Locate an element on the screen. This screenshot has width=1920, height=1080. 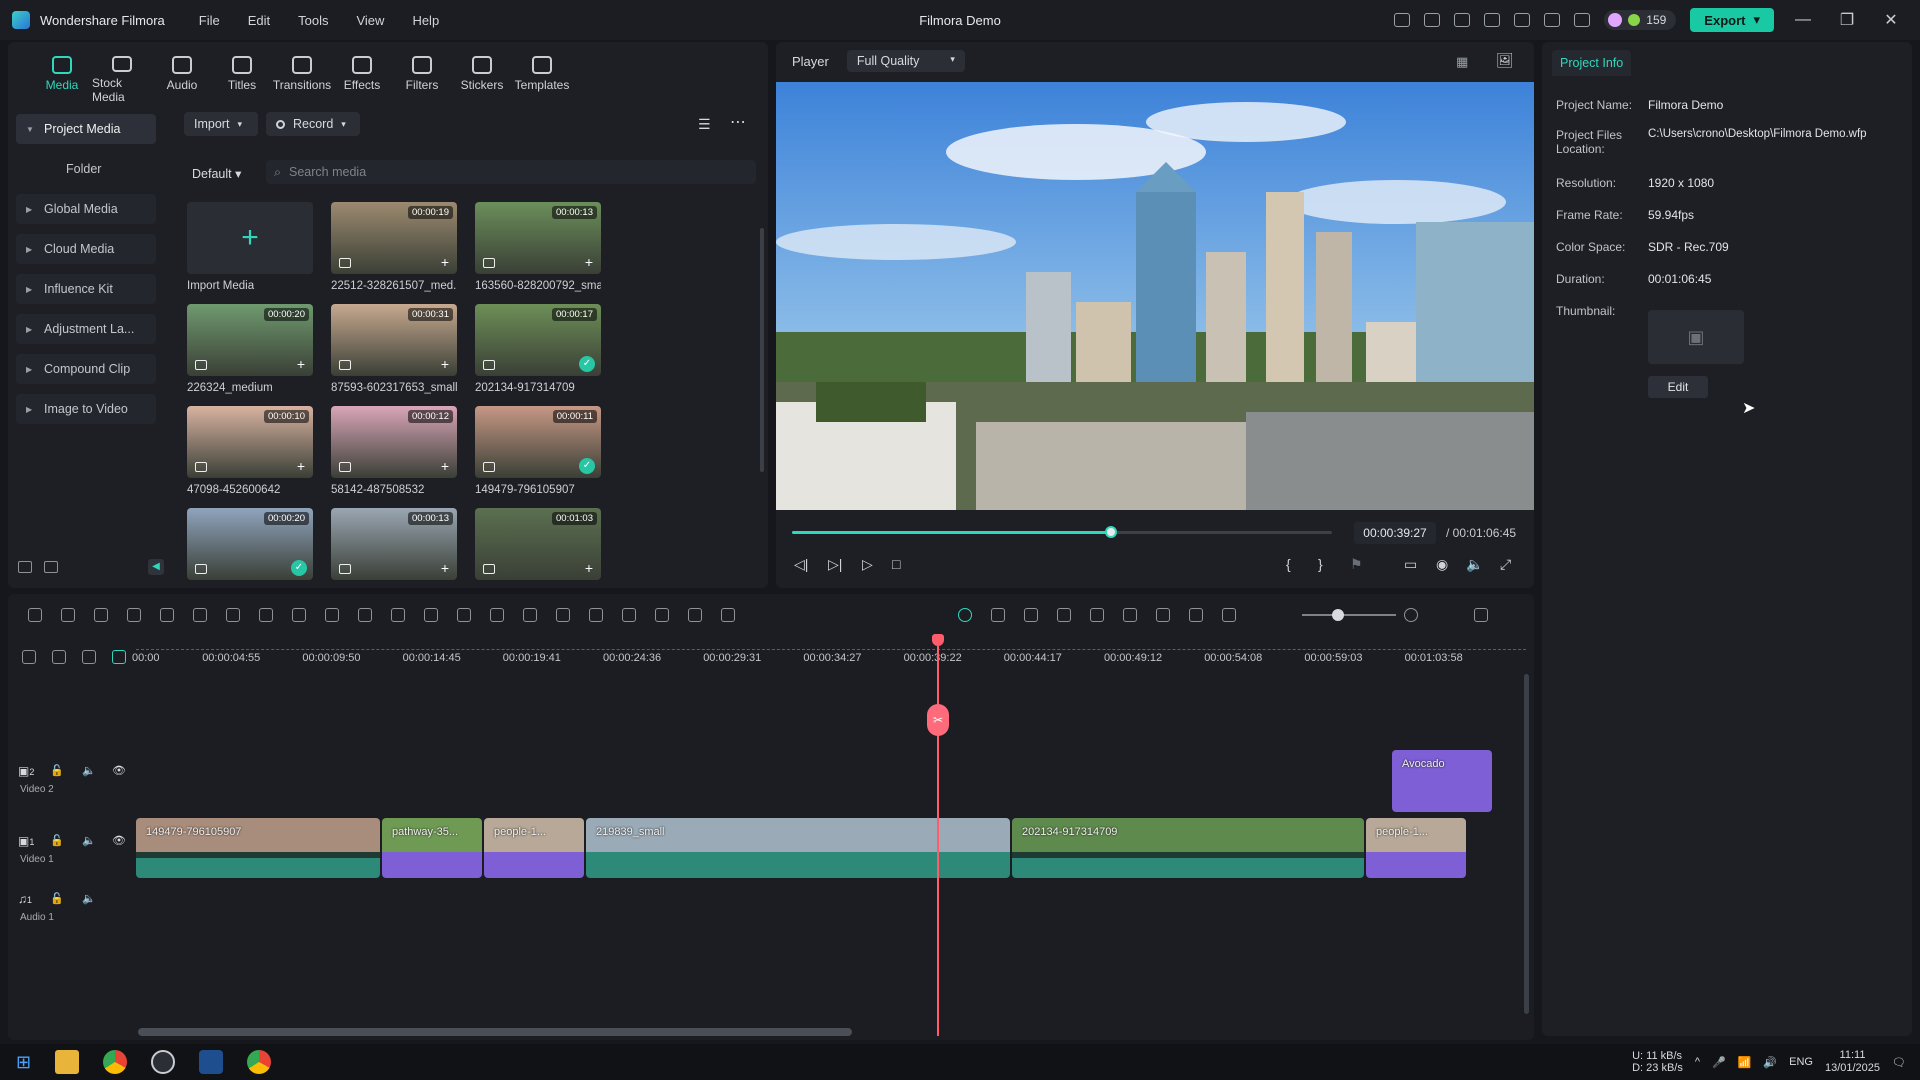
notifications-icon: 🗨 is located at coordinates (1899, 1062).